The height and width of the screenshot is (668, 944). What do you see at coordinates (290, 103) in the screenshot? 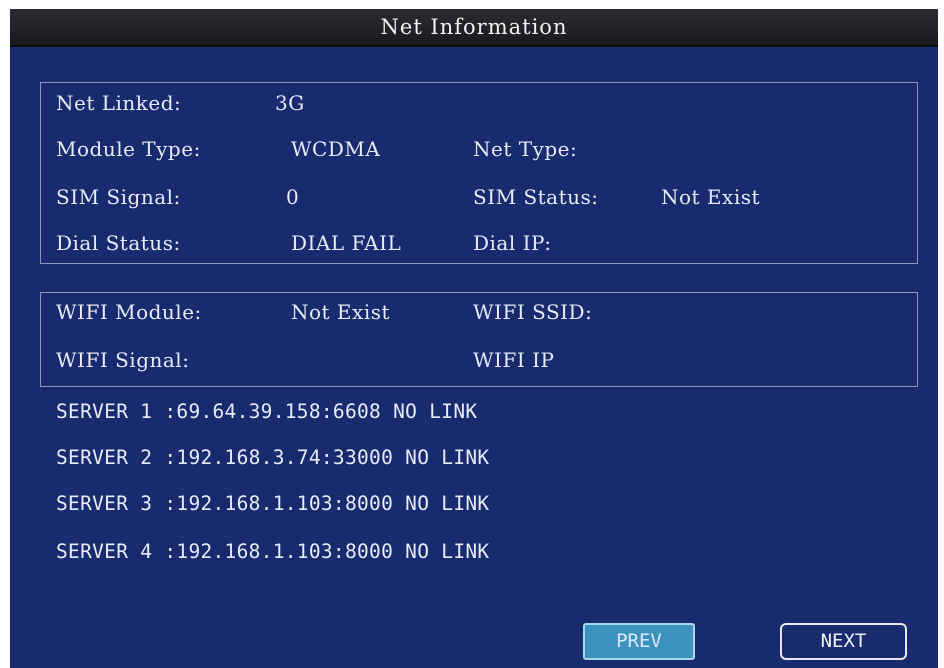
I see `net-linked-value: 3G` at bounding box center [290, 103].